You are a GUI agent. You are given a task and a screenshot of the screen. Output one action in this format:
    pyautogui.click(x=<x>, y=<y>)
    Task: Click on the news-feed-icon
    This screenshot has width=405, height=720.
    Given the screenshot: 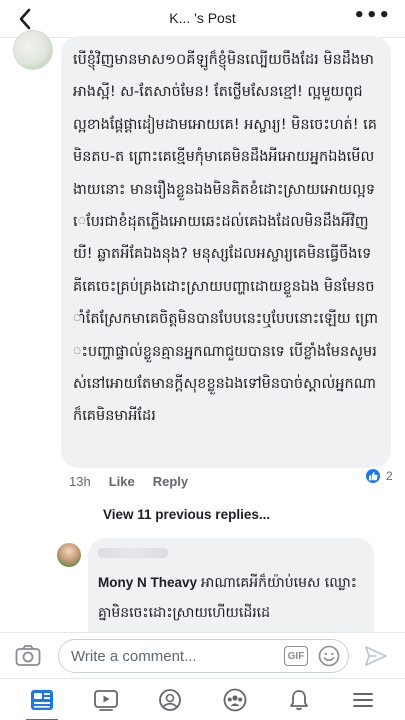 What is the action you would take?
    pyautogui.click(x=42, y=699)
    